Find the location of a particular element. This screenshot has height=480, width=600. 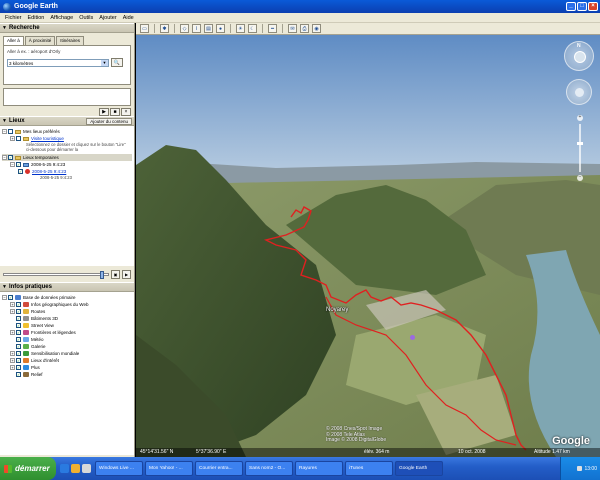

layer-item: + ✓ Routes is located at coordinates (67, 311).